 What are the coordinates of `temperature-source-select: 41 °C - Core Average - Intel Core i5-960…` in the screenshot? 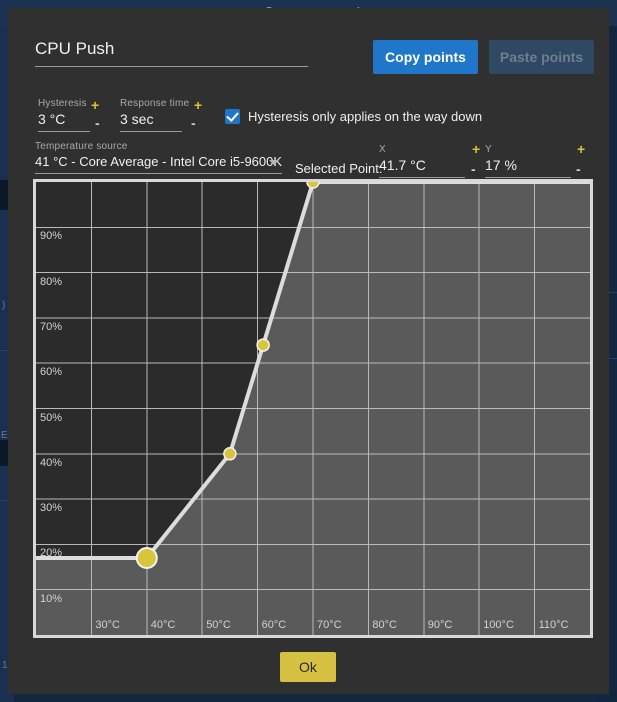 It's located at (158, 163).